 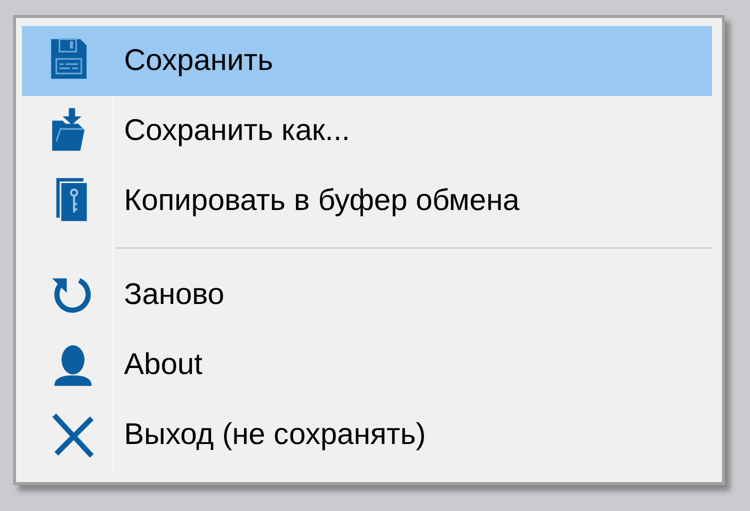 I want to click on menu-item: Копировать в буфер обмена, so click(x=367, y=201).